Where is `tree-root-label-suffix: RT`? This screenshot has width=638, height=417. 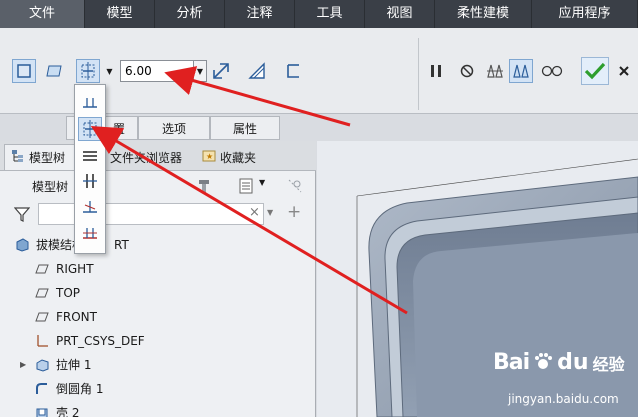 tree-root-label-suffix: RT is located at coordinates (121, 244).